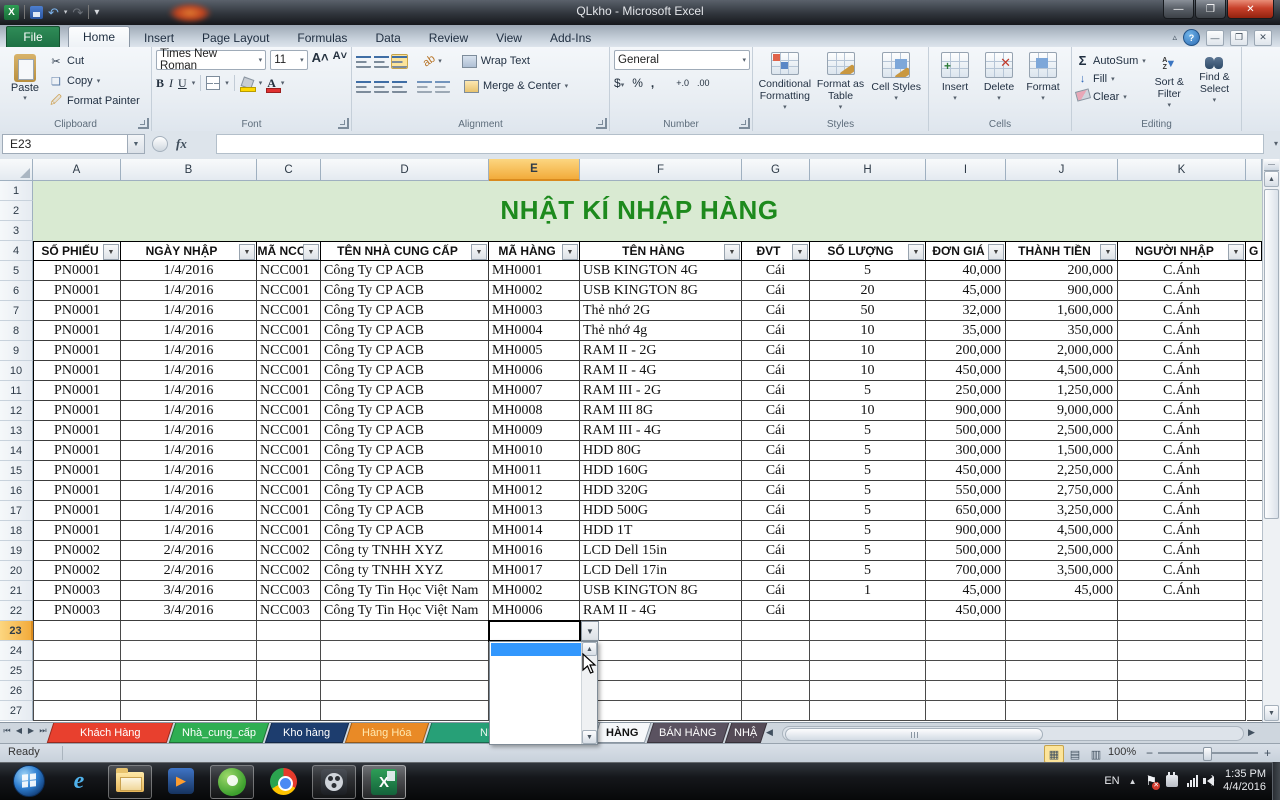  I want to click on table-header-9: THÀNH TIỀN ▼, so click(1062, 251).